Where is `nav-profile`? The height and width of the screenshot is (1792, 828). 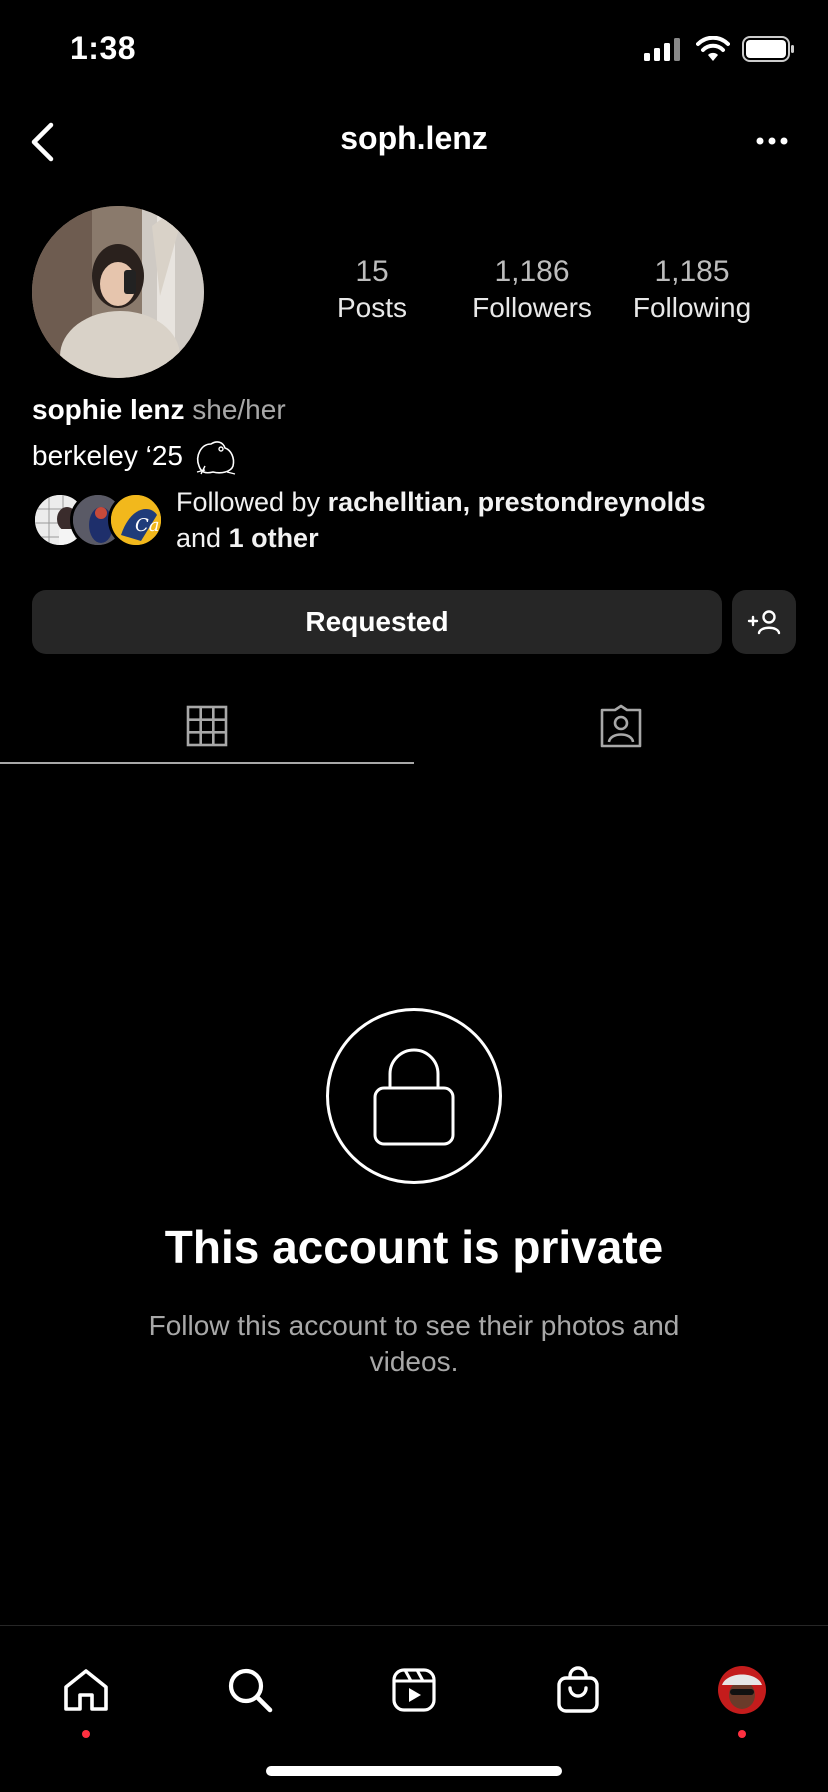 nav-profile is located at coordinates (742, 1694).